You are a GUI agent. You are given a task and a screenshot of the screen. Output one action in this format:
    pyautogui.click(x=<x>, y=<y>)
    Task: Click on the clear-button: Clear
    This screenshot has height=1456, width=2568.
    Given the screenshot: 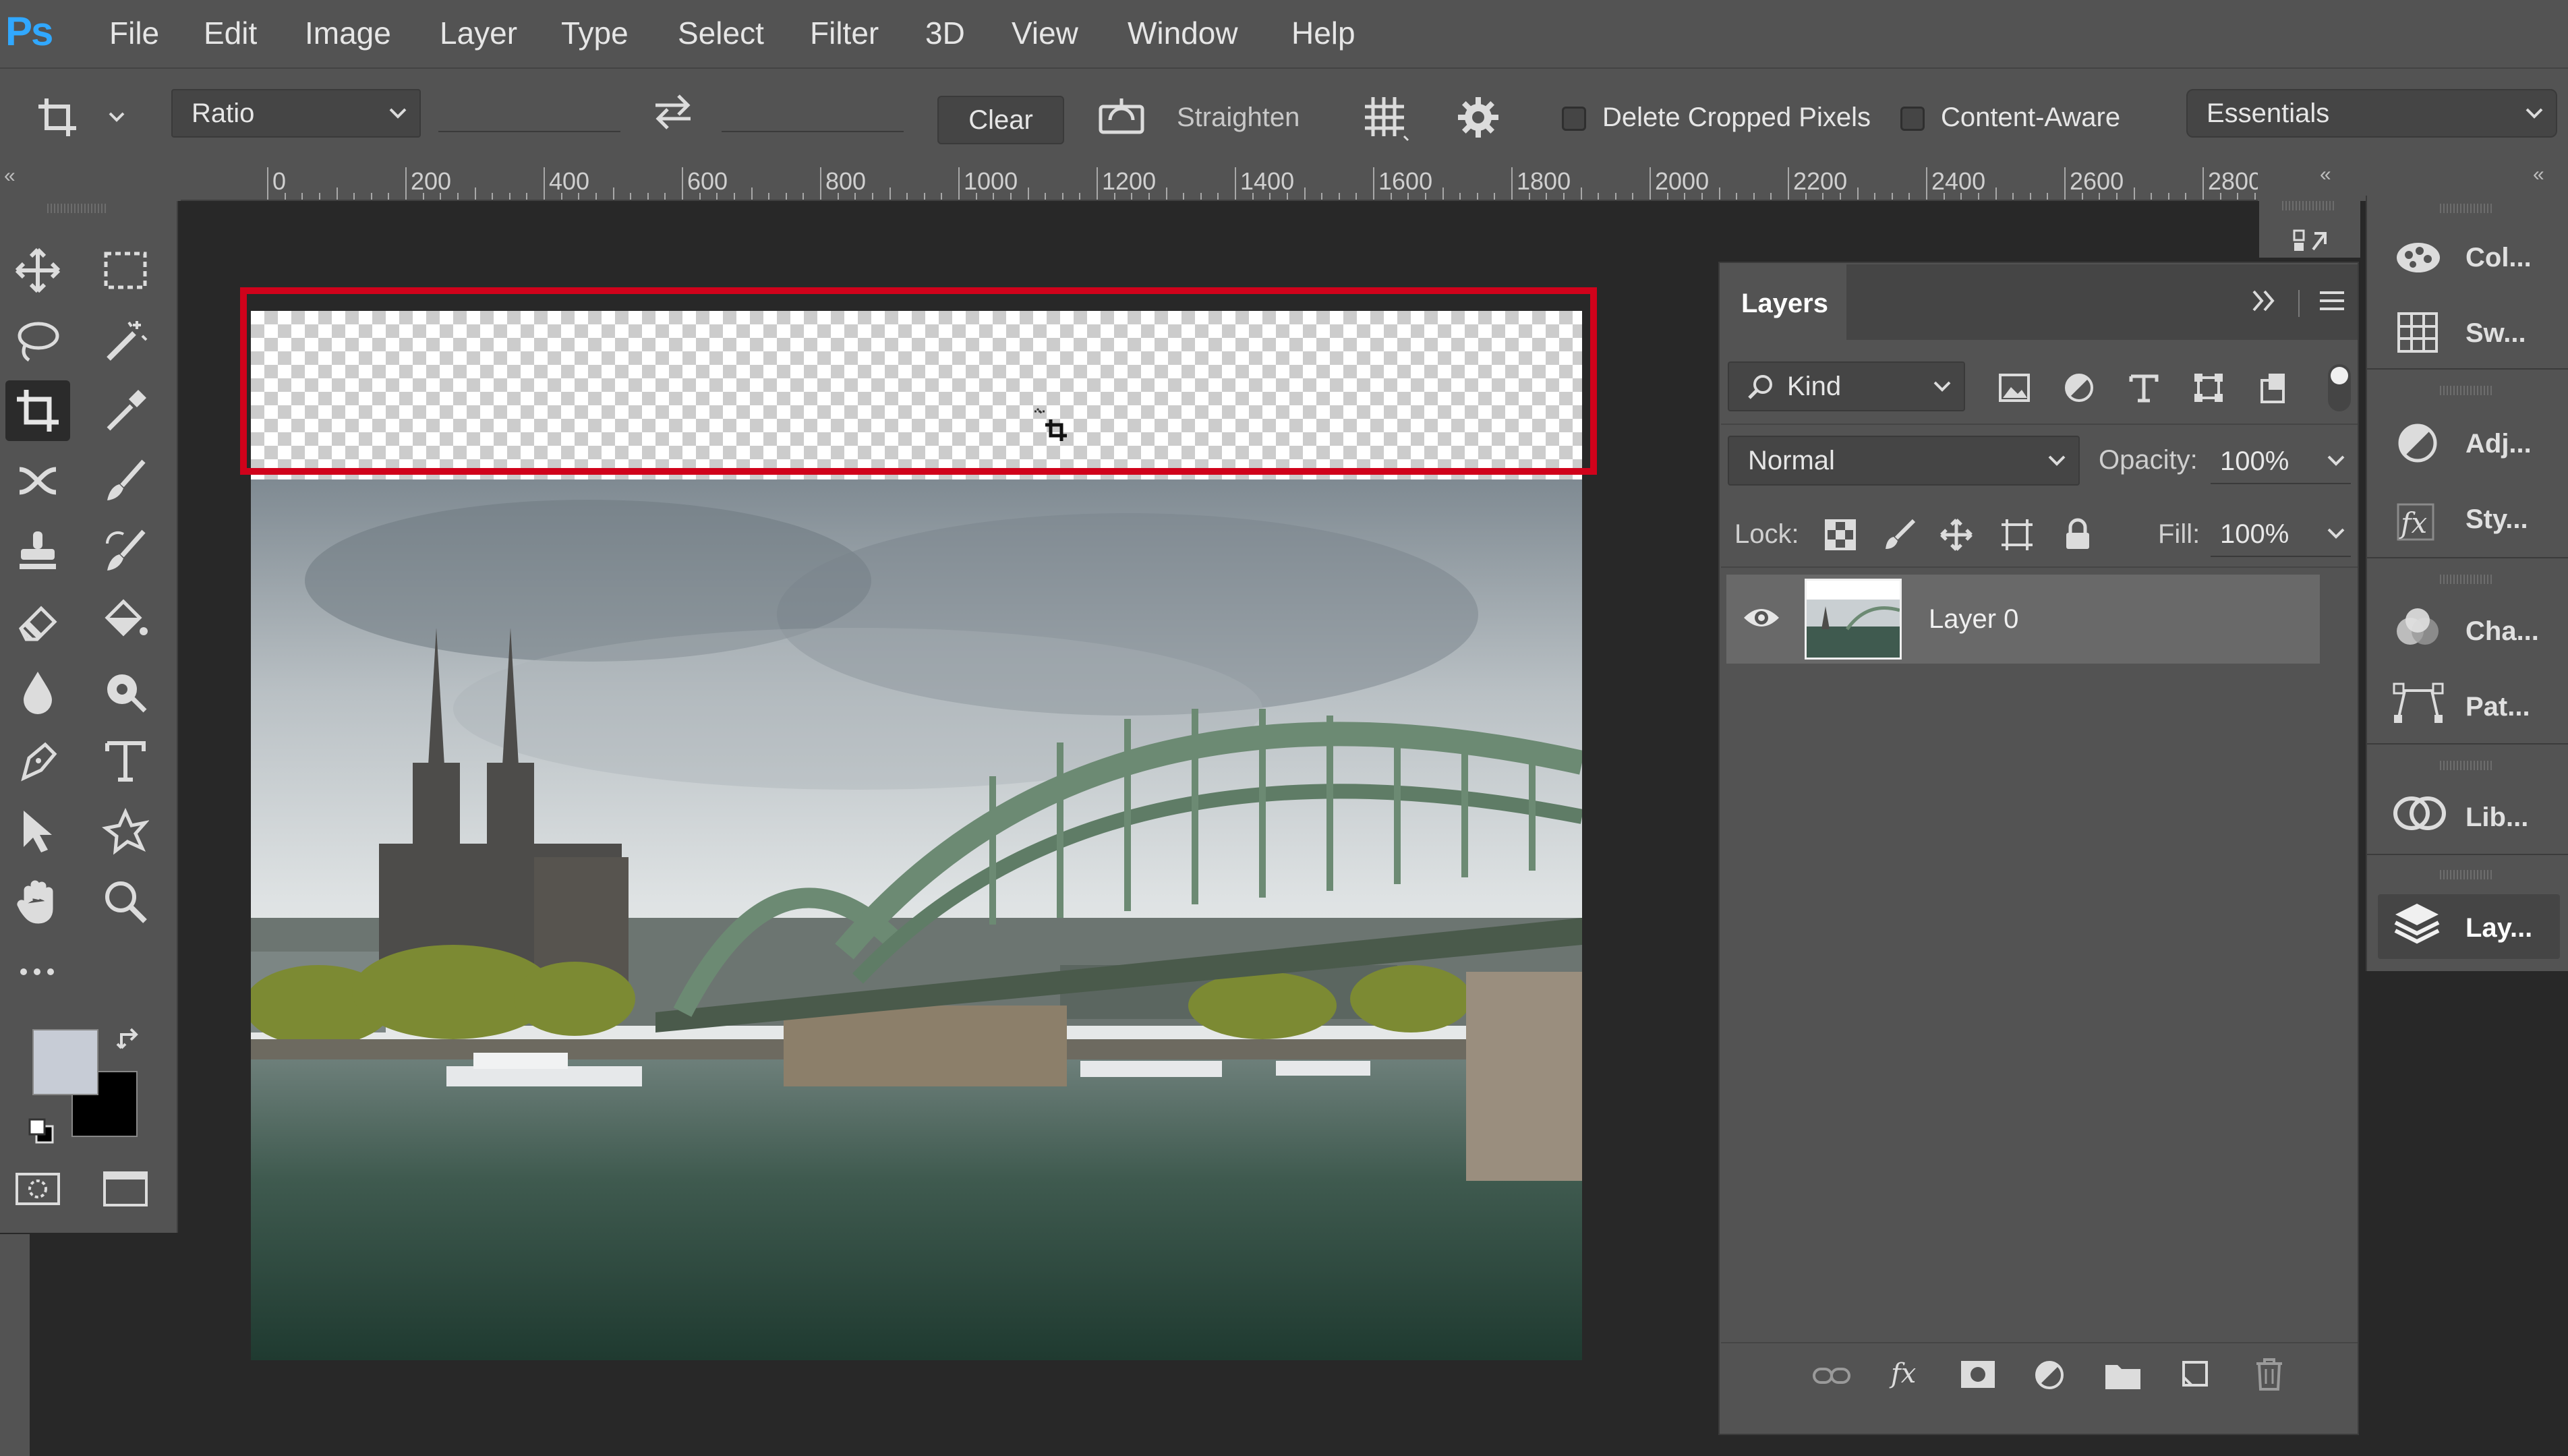 What is the action you would take?
    pyautogui.click(x=1000, y=120)
    